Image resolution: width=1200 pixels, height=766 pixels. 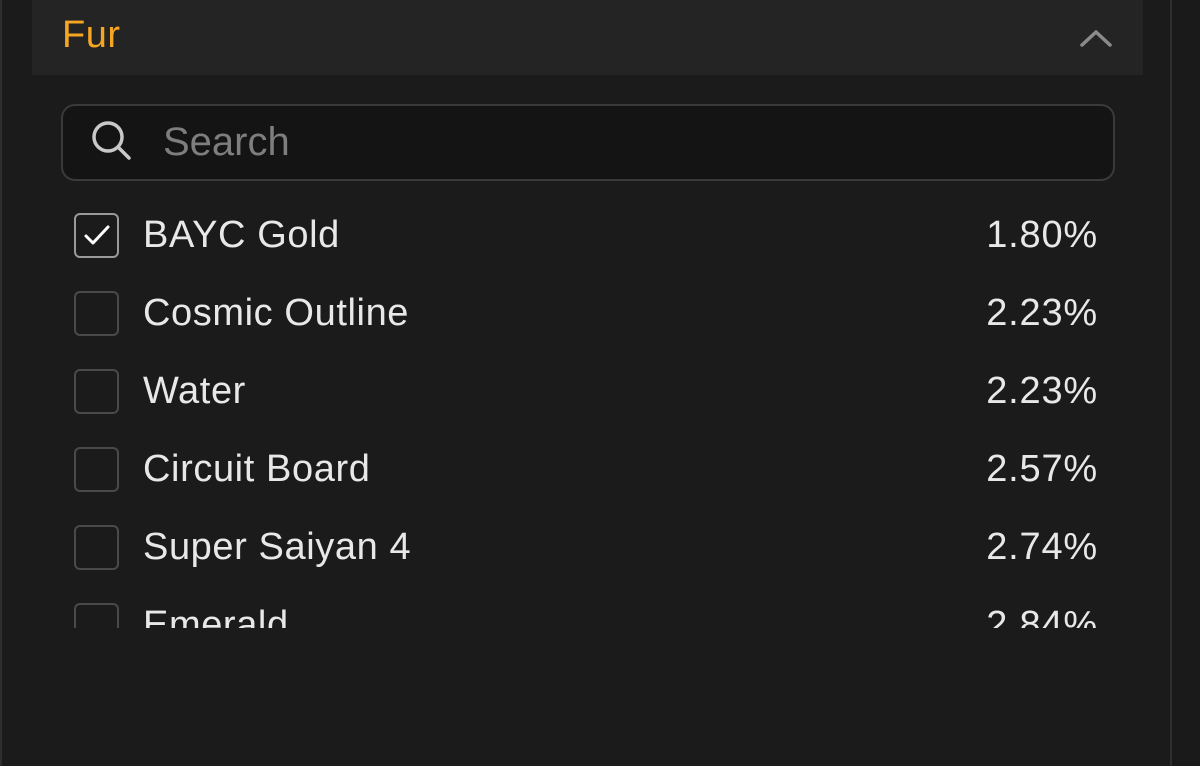 What do you see at coordinates (216, 616) in the screenshot?
I see `trait-option-label: Emerald` at bounding box center [216, 616].